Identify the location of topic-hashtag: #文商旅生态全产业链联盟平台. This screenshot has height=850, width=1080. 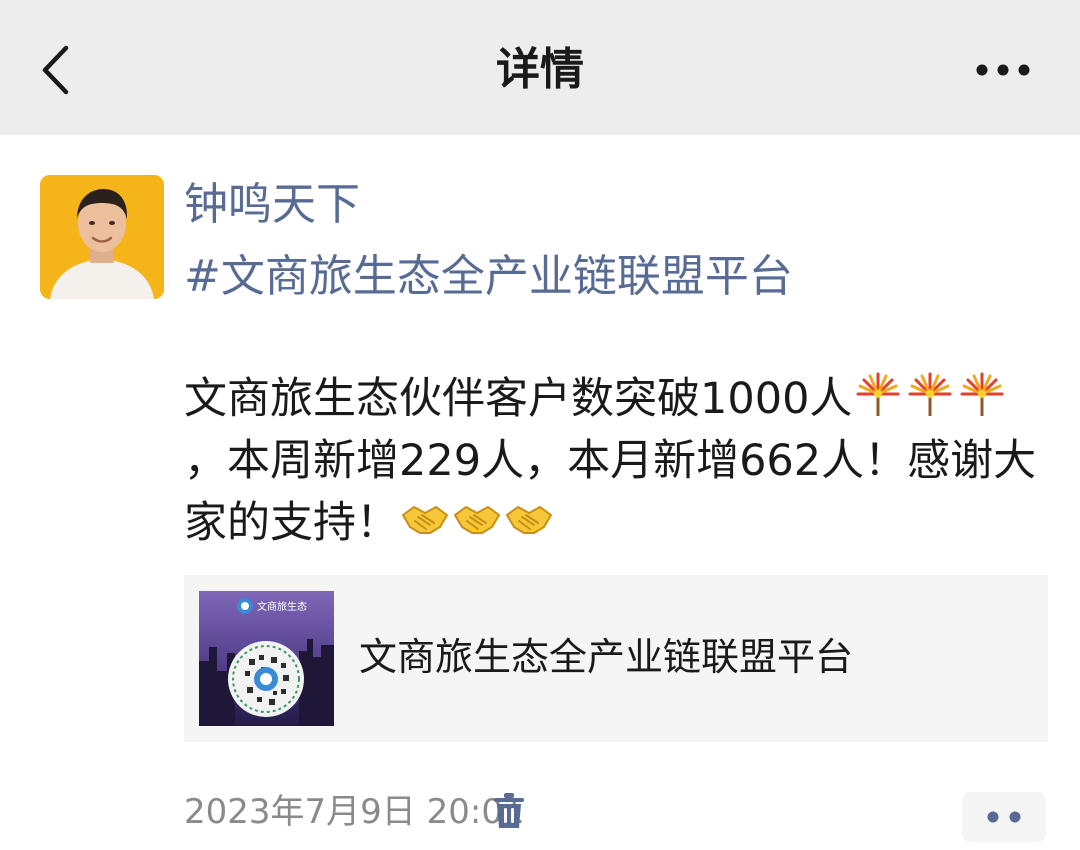
(488, 277).